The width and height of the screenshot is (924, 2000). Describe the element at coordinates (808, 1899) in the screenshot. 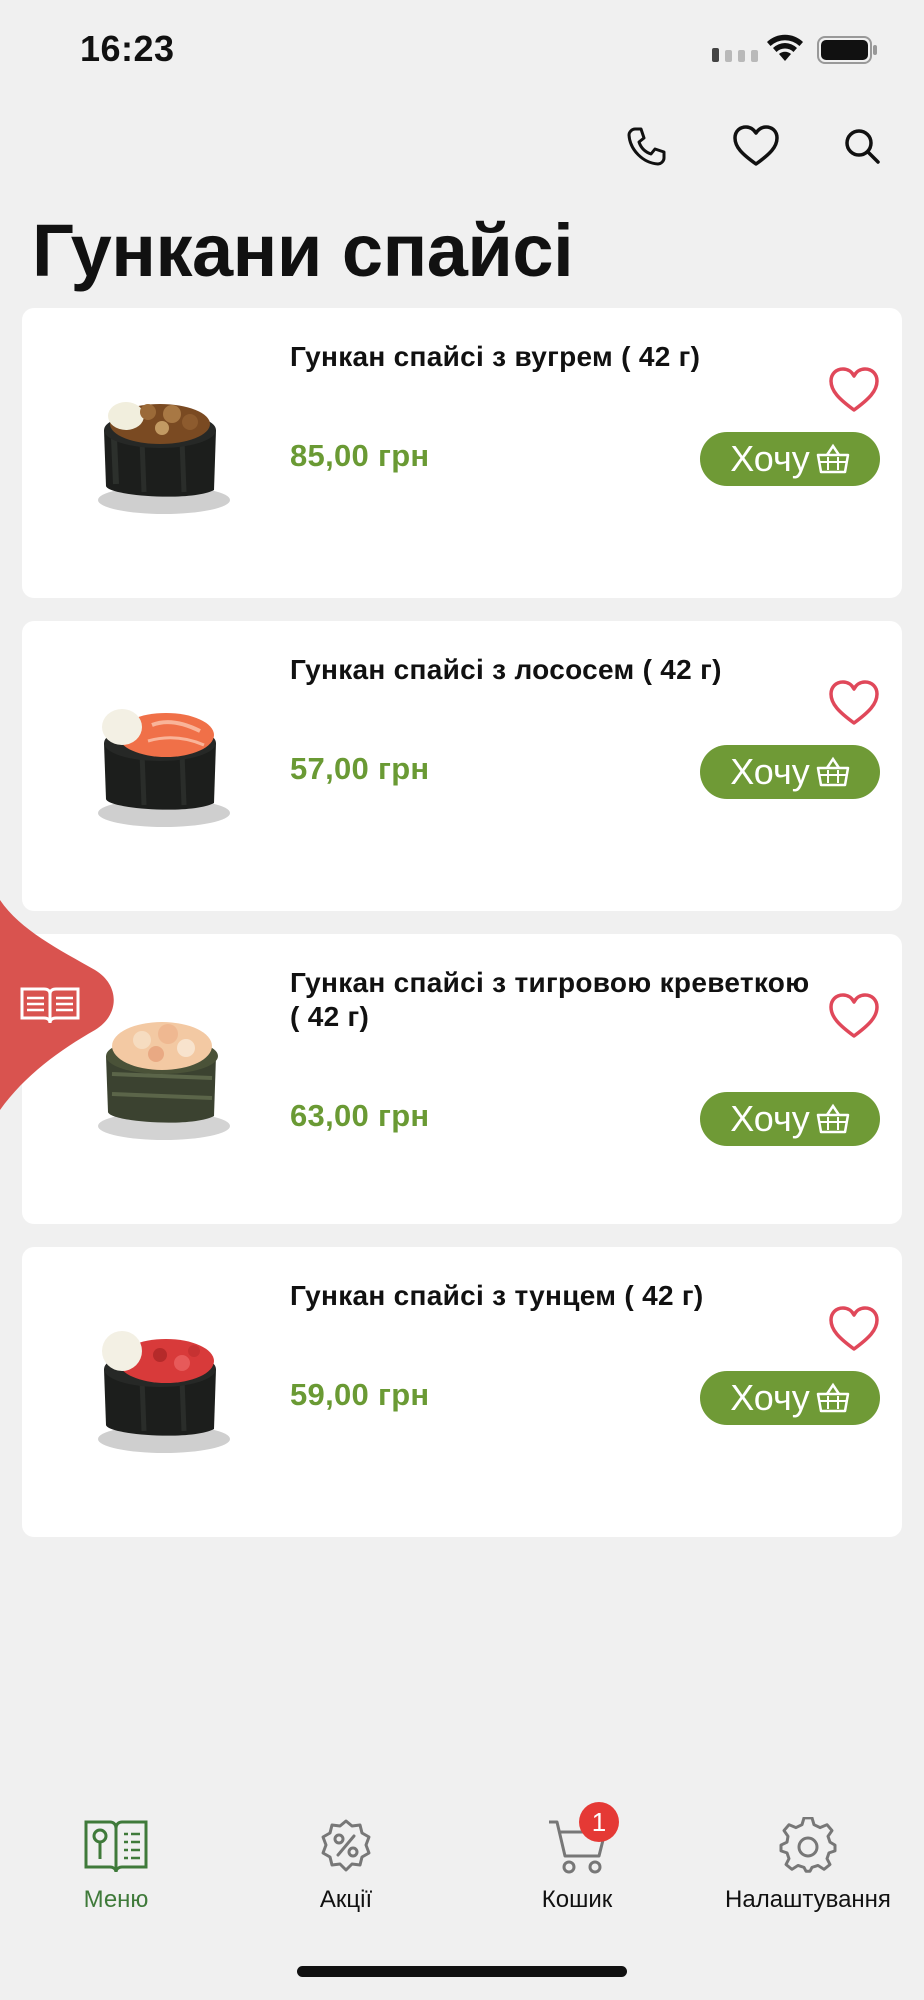

I see `nav-label: Налаштування` at that location.